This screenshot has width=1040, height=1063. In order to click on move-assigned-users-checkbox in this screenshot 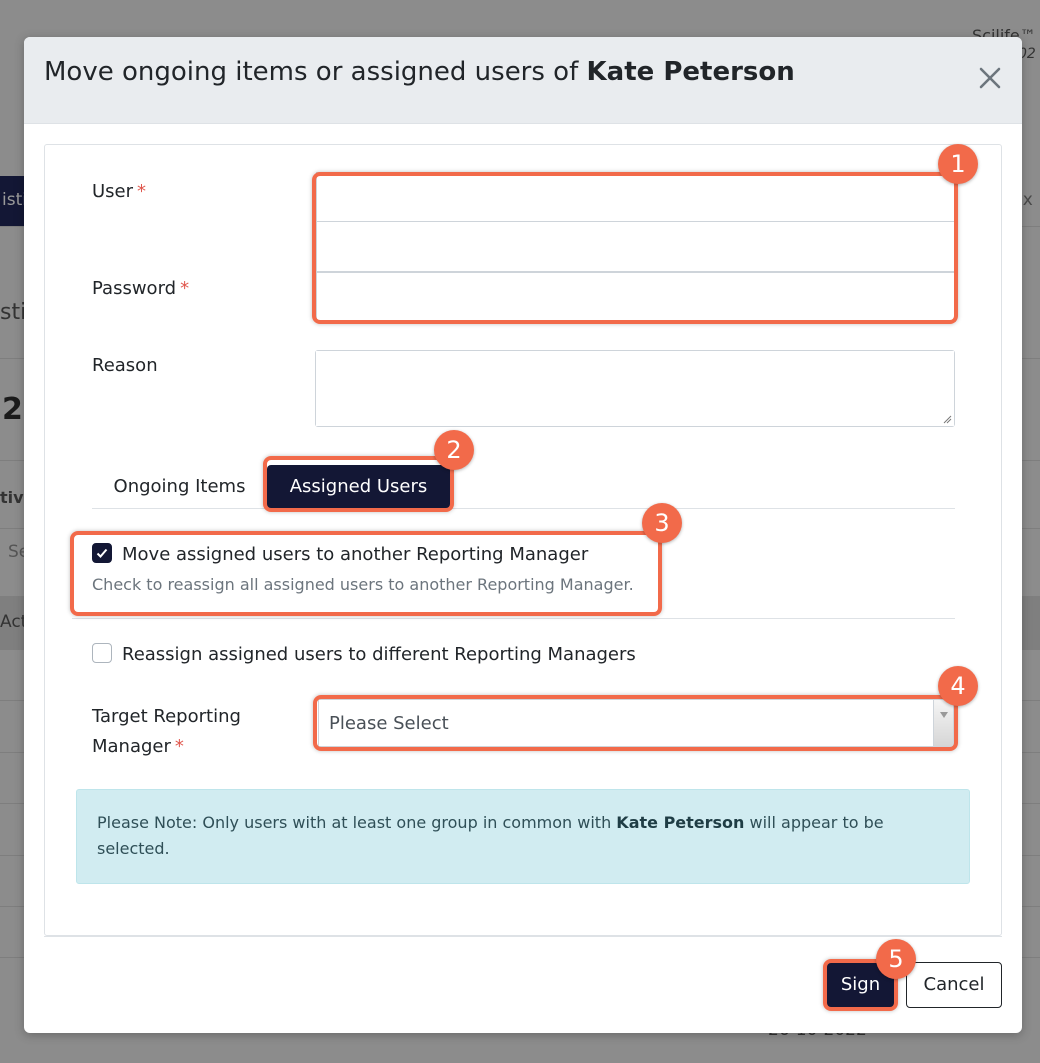, I will do `click(102, 553)`.